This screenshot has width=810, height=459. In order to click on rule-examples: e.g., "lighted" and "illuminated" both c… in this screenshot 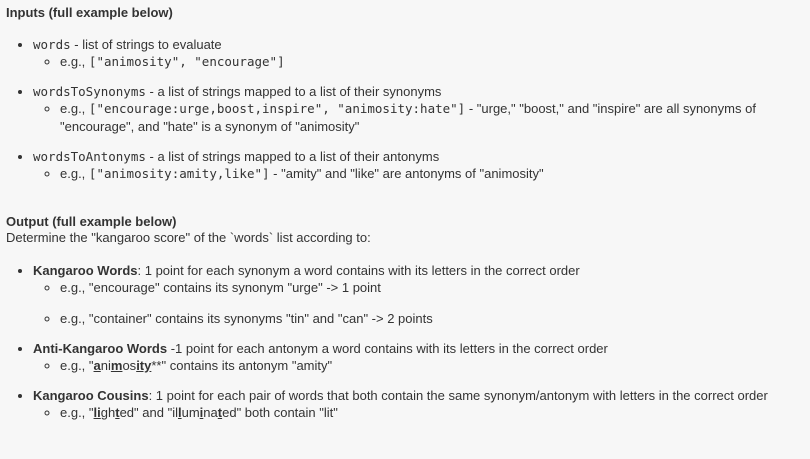, I will do `click(418, 413)`.